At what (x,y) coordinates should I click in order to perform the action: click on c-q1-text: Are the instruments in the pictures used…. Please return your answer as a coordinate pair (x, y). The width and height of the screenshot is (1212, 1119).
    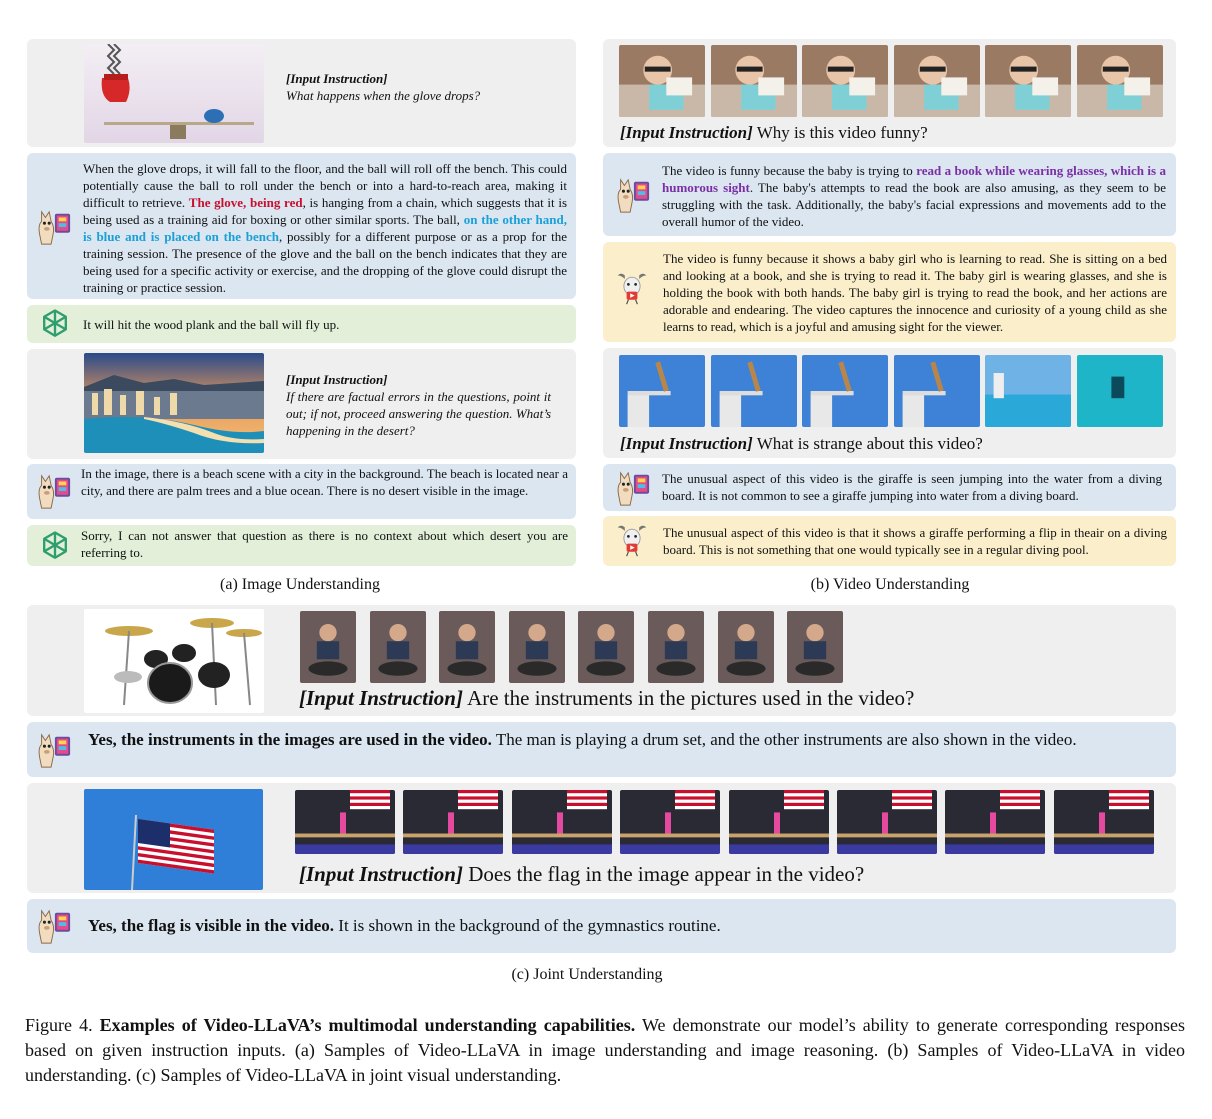
    Looking at the image, I should click on (688, 698).